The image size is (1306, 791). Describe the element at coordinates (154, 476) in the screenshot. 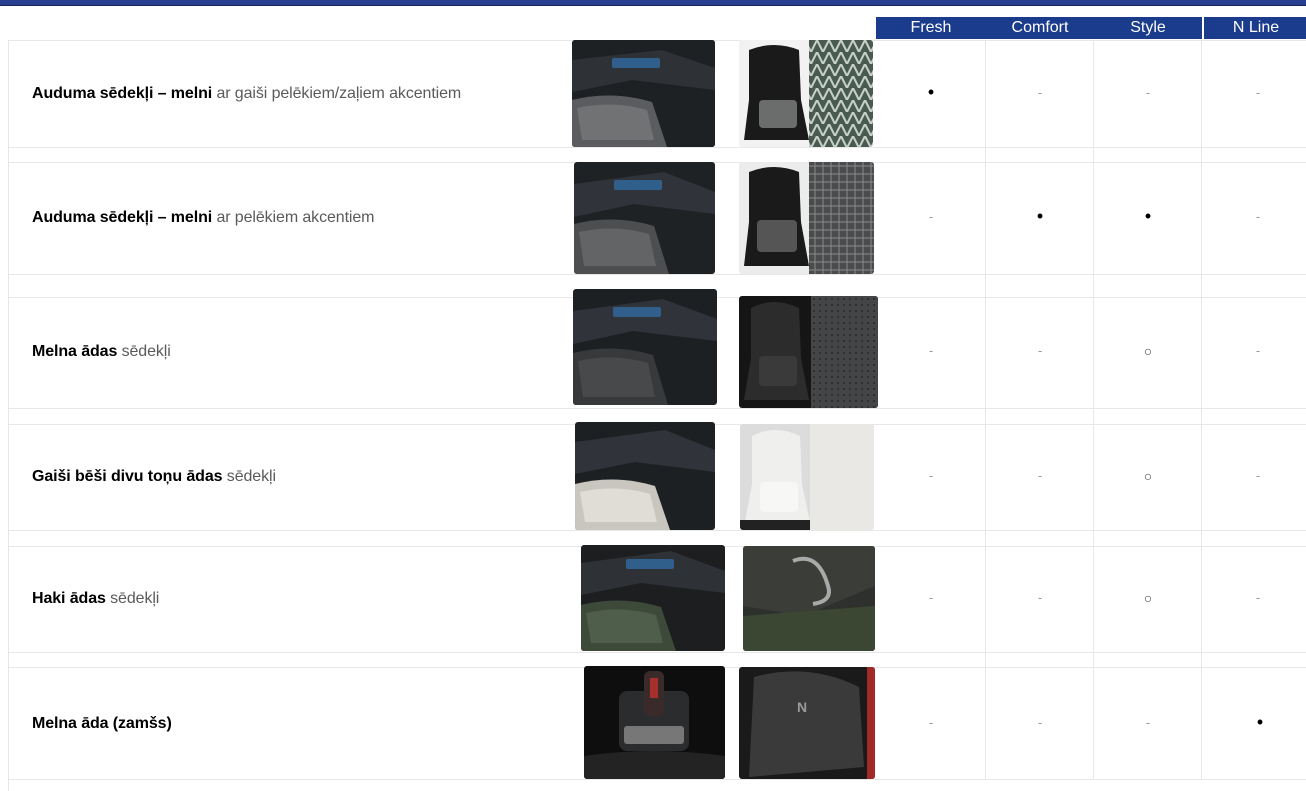

I see `row-label: Gaiši bēši divu toņu ādas sēdekļi` at that location.